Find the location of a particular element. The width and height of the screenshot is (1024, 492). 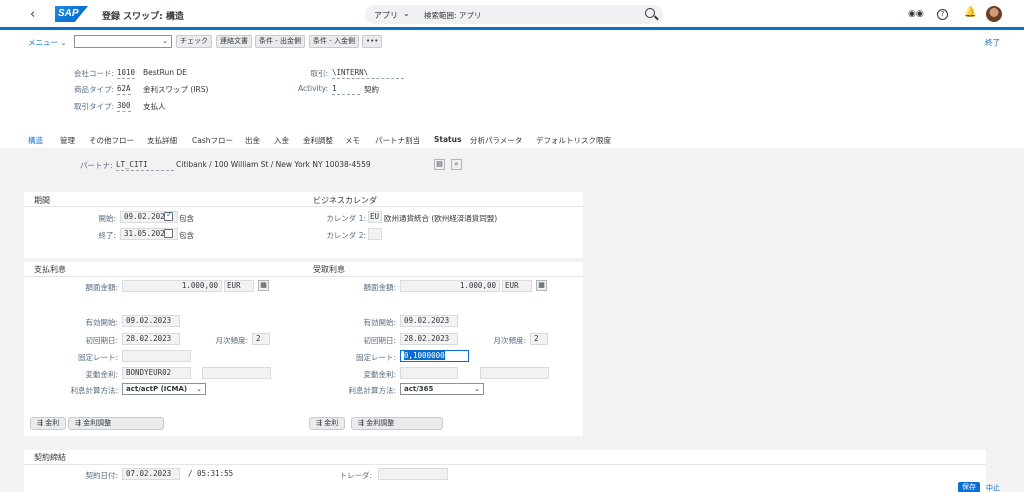

tab-status: Status is located at coordinates (447, 139).